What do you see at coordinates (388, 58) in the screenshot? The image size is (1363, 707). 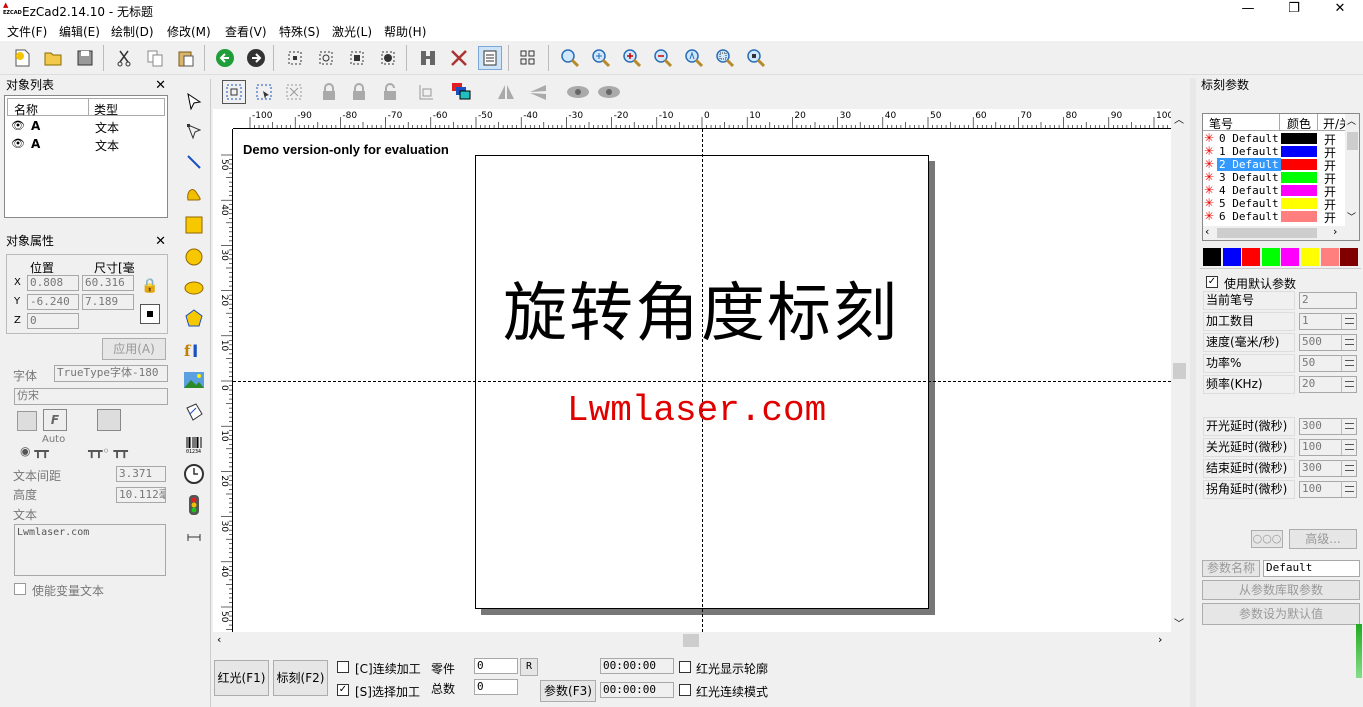 I see `node-edit-icon` at bounding box center [388, 58].